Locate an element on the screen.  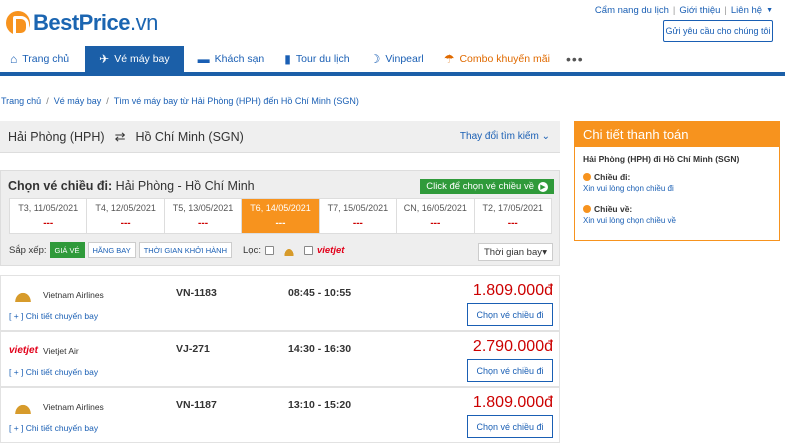
return-label: Chiều về: is located at coordinates (607, 209).